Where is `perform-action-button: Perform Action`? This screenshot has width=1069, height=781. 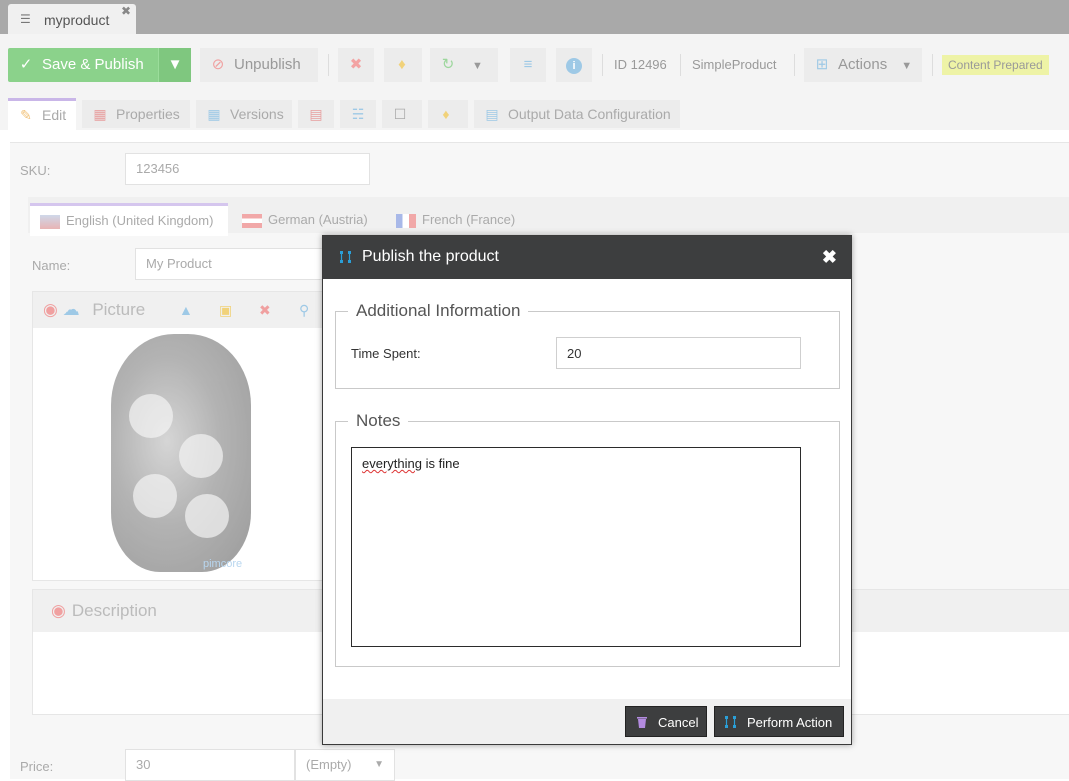 perform-action-button: Perform Action is located at coordinates (779, 721).